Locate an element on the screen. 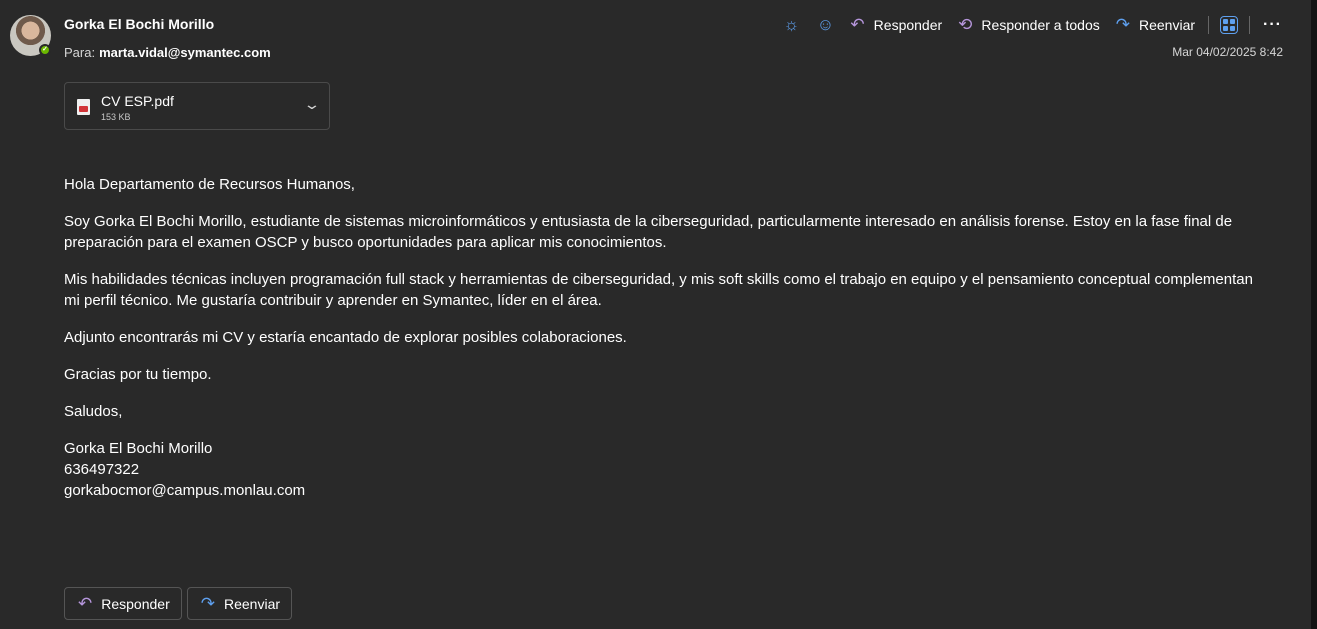 Image resolution: width=1317 pixels, height=629 pixels. more-options-icon: ··· is located at coordinates (1269, 25).